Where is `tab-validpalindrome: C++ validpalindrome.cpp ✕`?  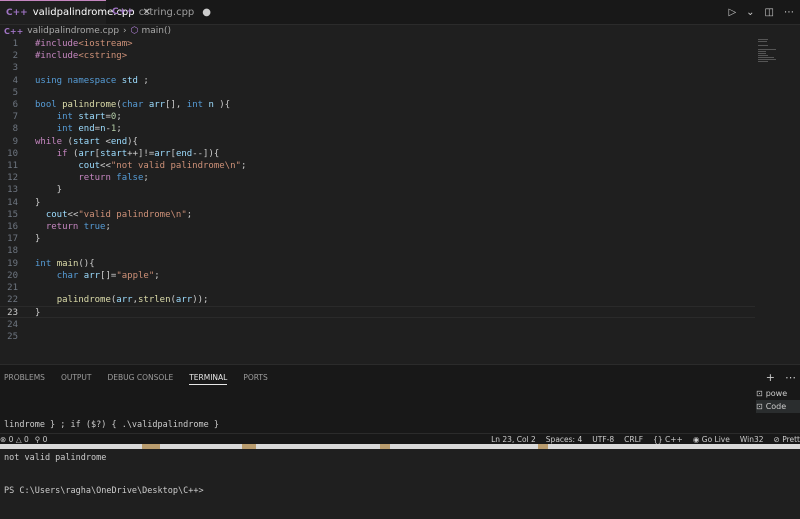
tab-validpalindrome: C++ validpalindrome.cpp ✕ is located at coordinates (75, 12).